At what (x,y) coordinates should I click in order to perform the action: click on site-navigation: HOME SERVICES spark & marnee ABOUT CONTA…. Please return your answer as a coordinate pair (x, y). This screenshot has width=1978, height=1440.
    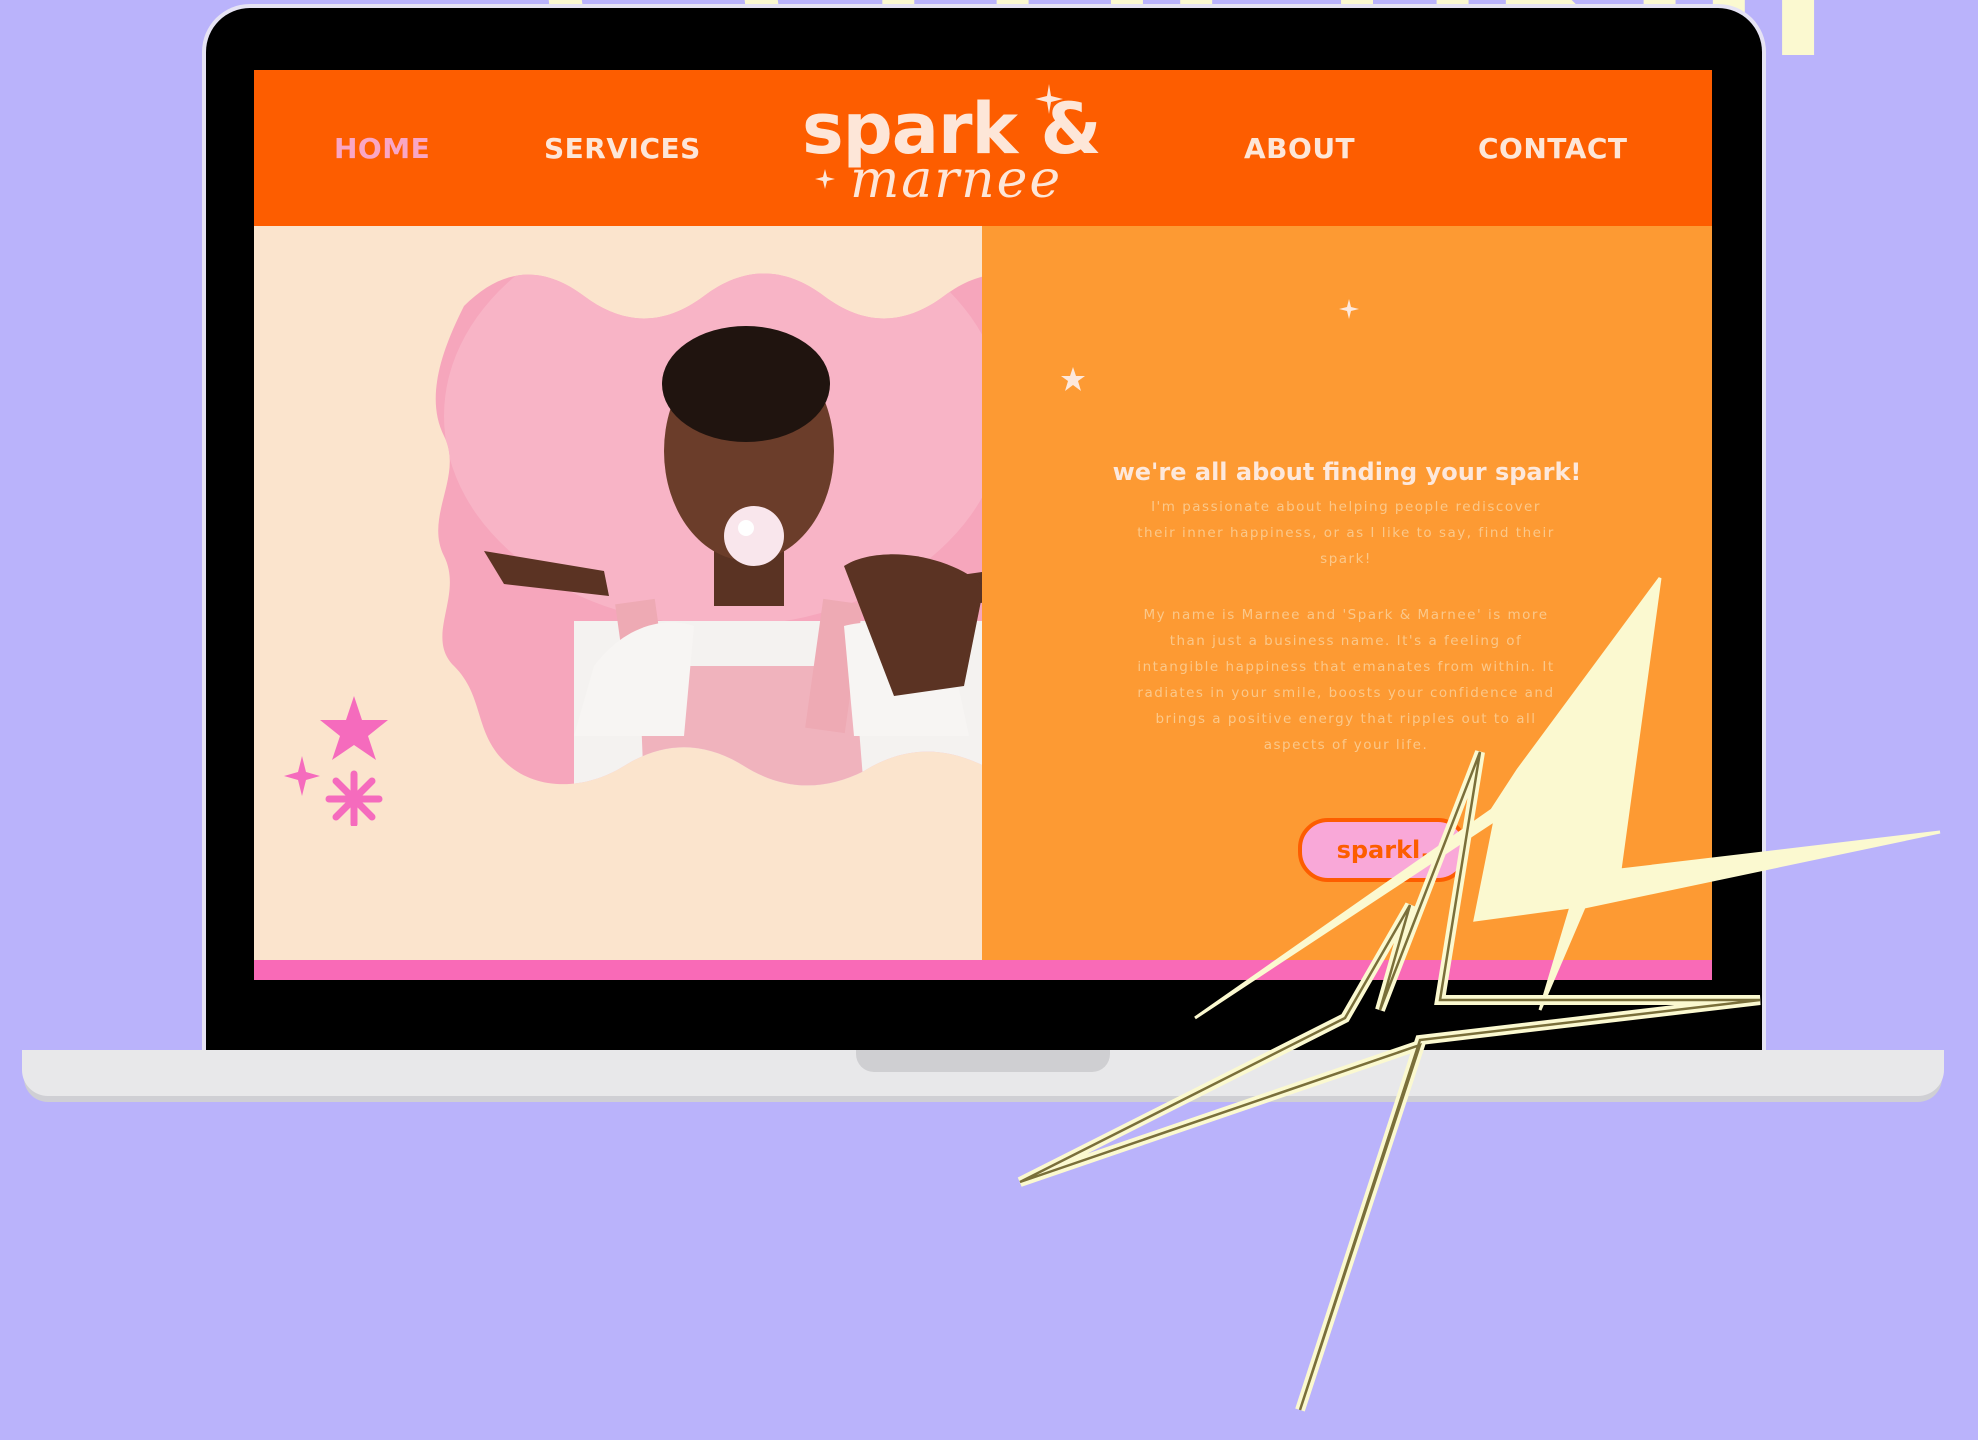
    Looking at the image, I should click on (983, 148).